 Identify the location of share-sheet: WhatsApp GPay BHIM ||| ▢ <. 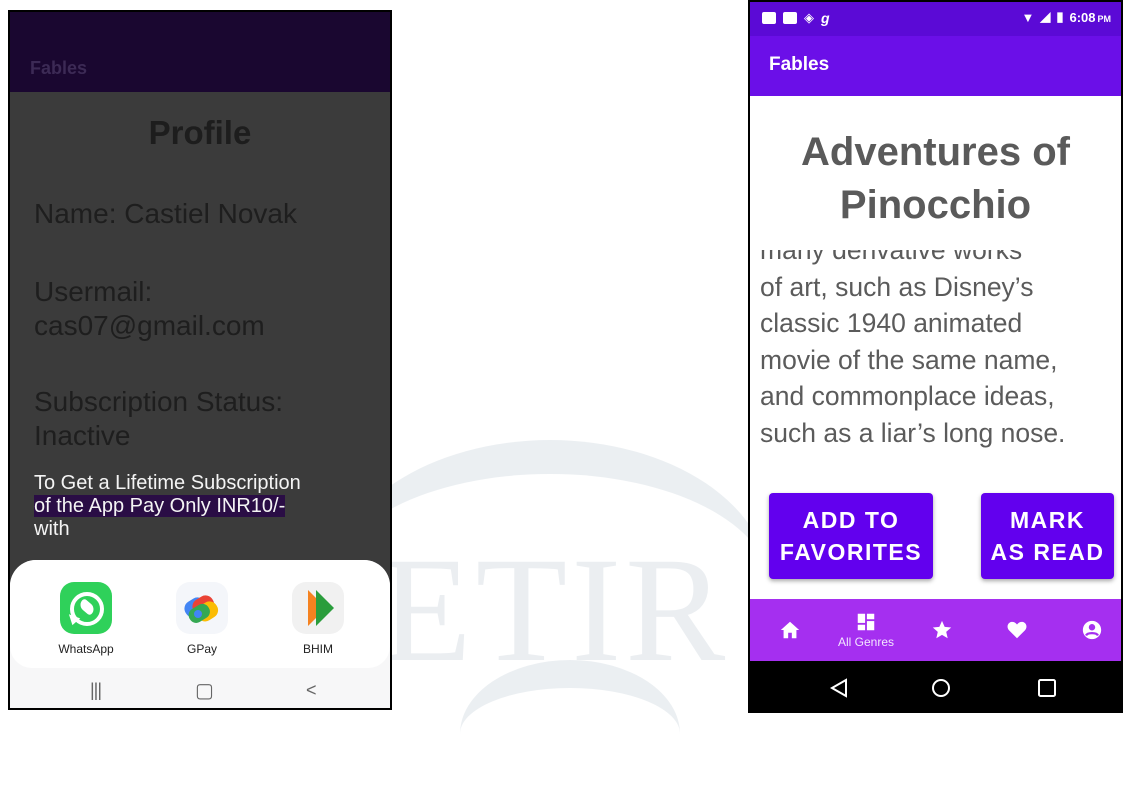
(200, 634).